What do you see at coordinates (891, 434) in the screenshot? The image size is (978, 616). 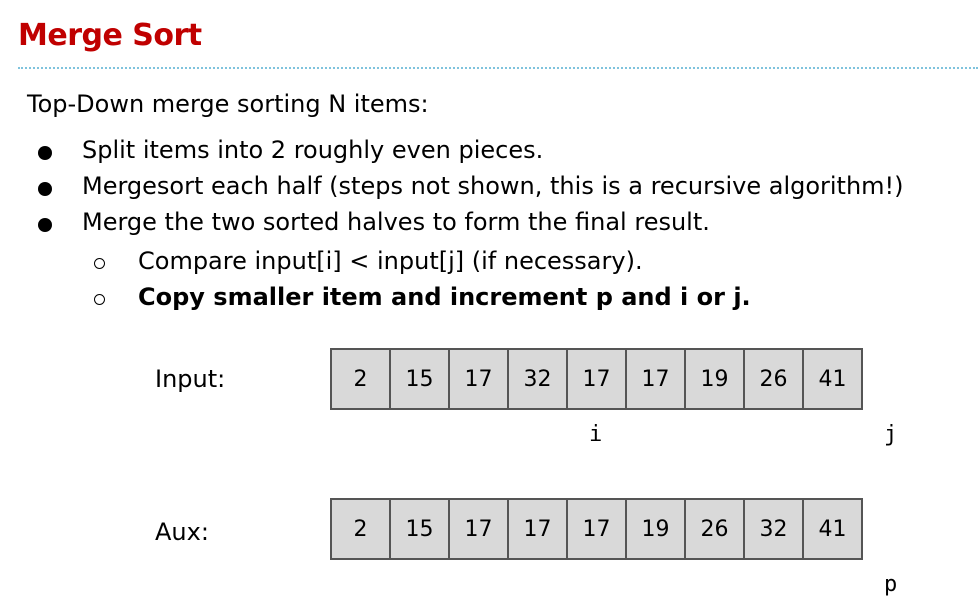 I see `pointer-j: j` at bounding box center [891, 434].